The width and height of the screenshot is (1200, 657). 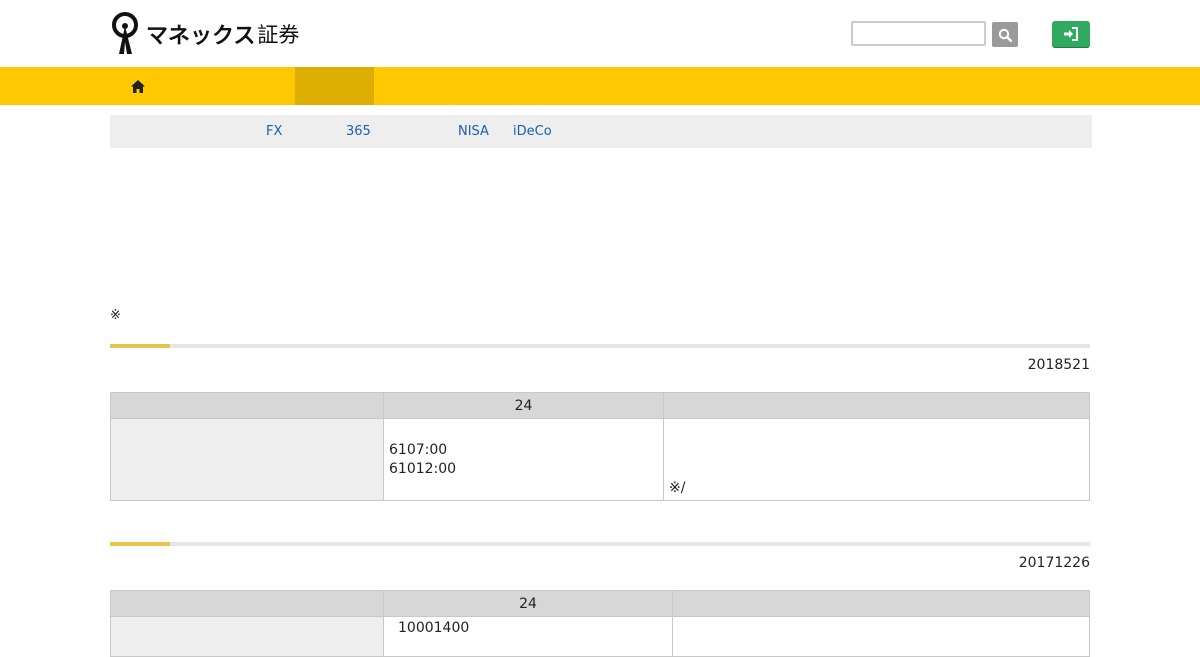 I want to click on schedule-table: 24 6107:00 61012:00 ※/, so click(x=600, y=446).